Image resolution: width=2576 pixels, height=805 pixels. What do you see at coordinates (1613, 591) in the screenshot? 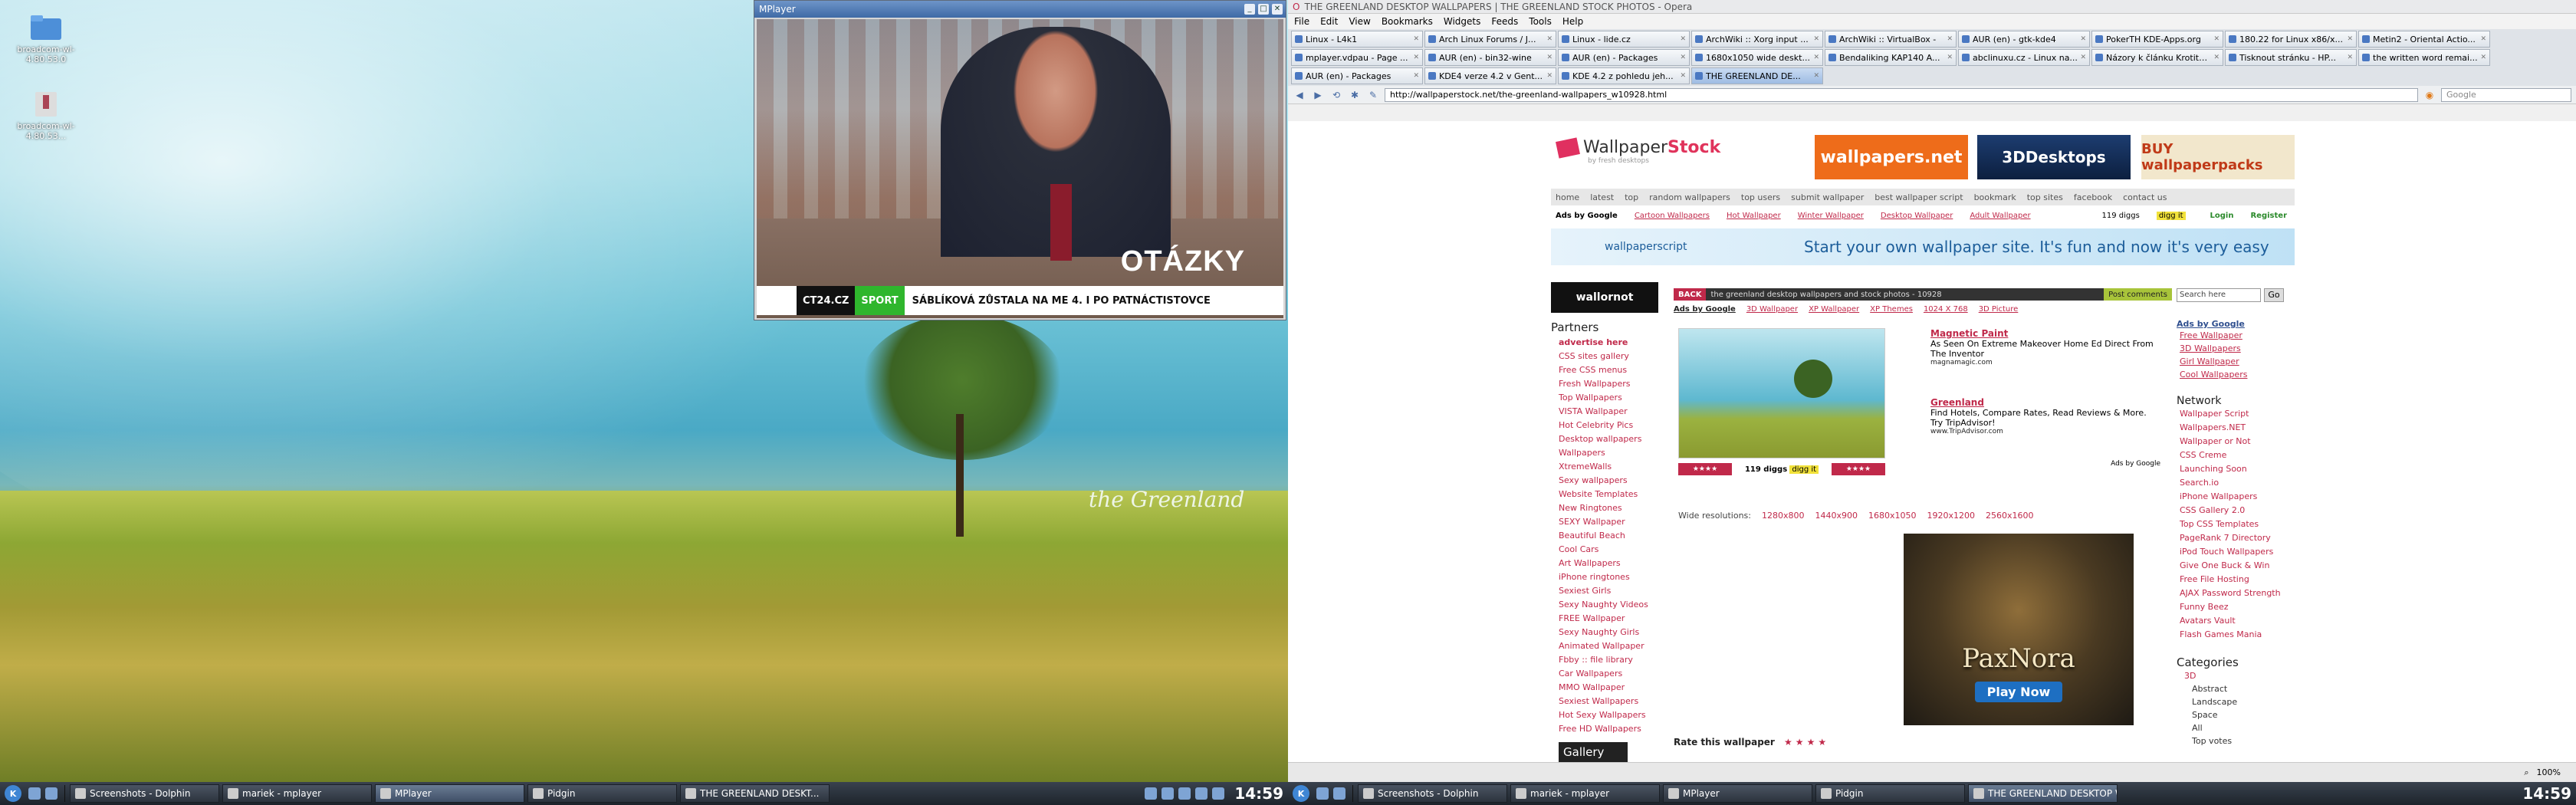
I see `partner-link: Sexiest Girls` at bounding box center [1613, 591].